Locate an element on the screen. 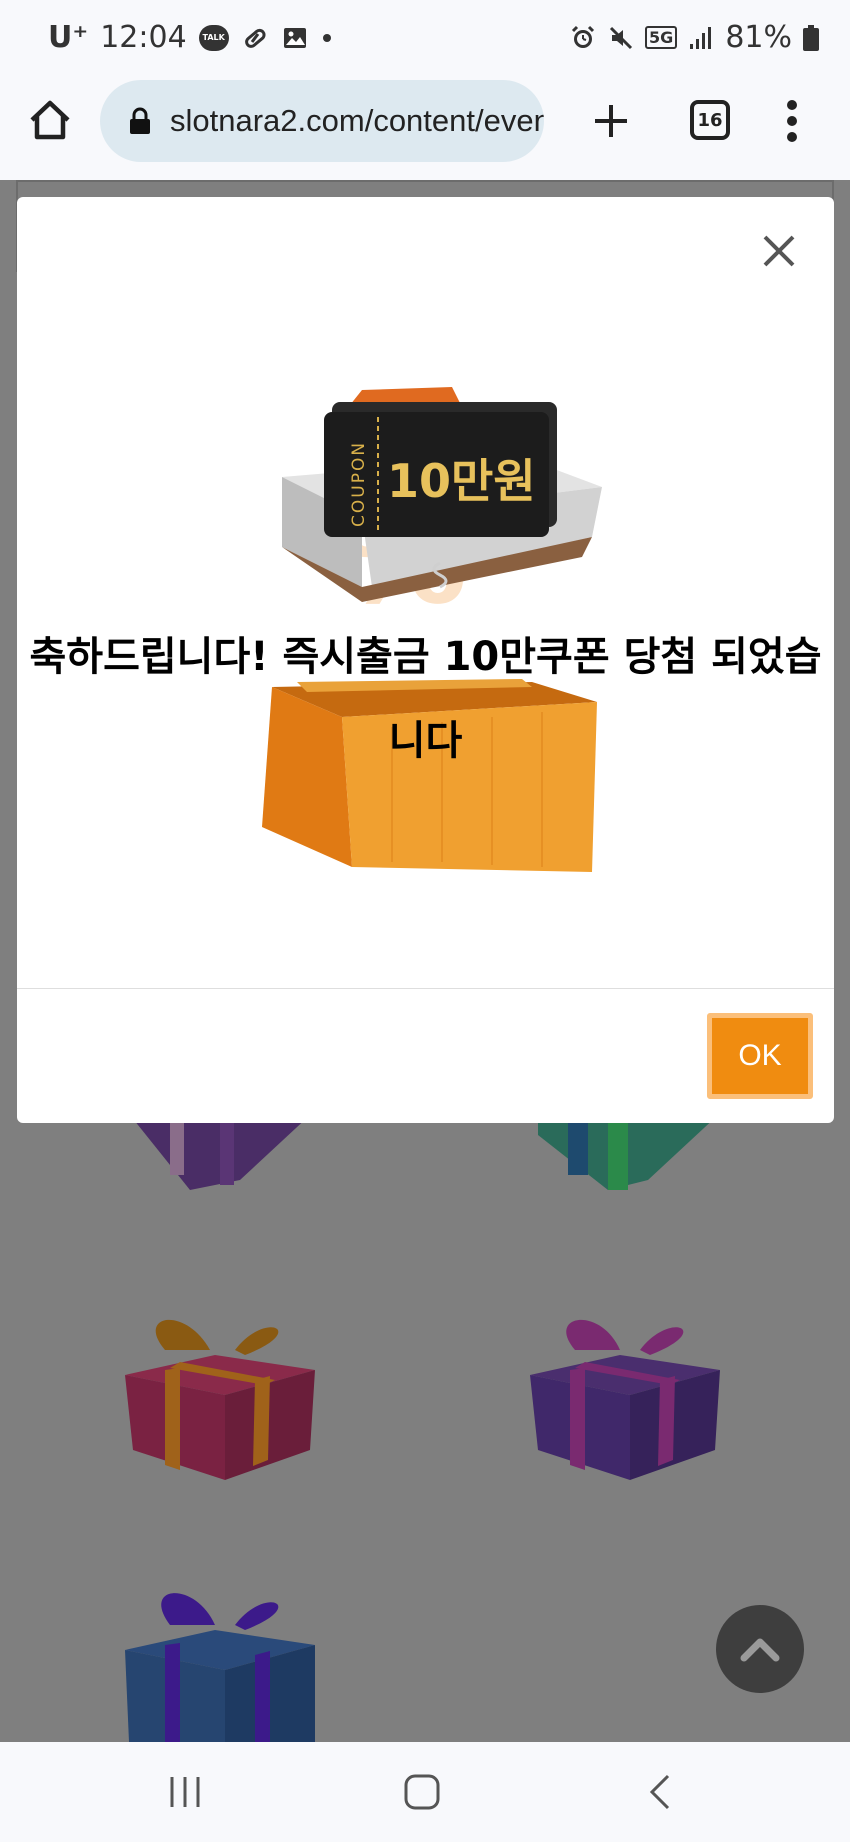  pill-icon is located at coordinates (255, 38).